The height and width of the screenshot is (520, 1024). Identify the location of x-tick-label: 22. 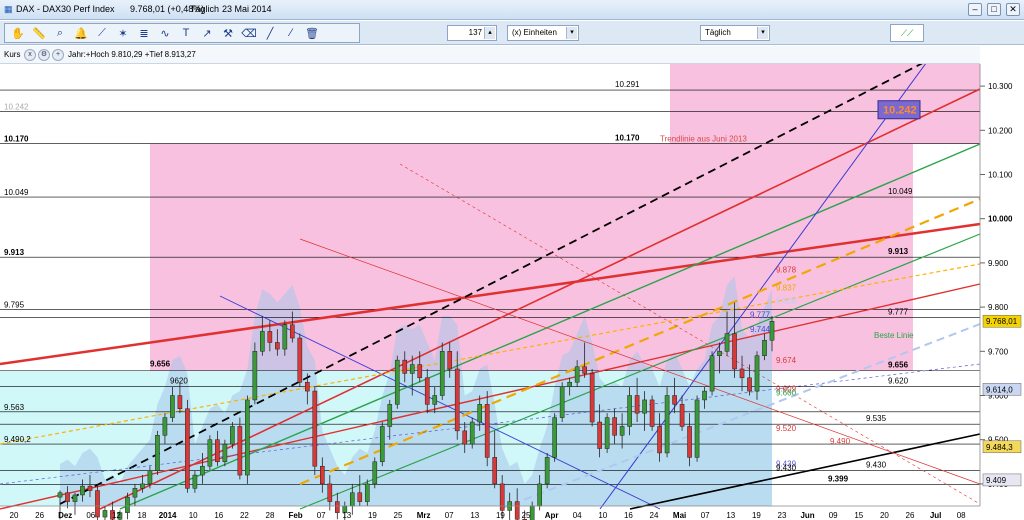
(244, 515).